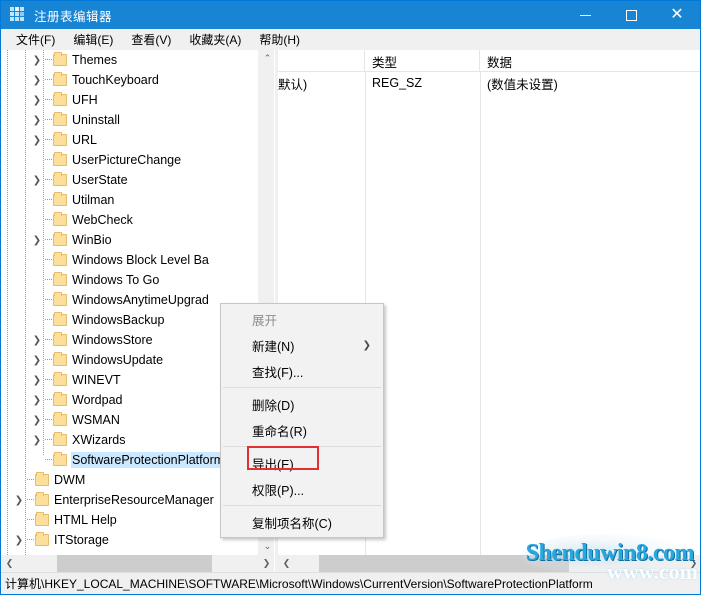  Describe the element at coordinates (292, 523) in the screenshot. I see `ctx-copy-key-name-label: 复制项名称(C)` at that location.